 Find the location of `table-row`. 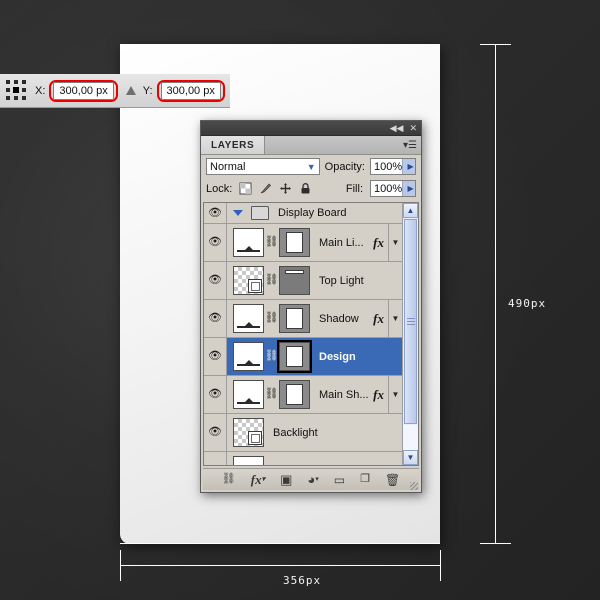

table-row is located at coordinates (303, 458).